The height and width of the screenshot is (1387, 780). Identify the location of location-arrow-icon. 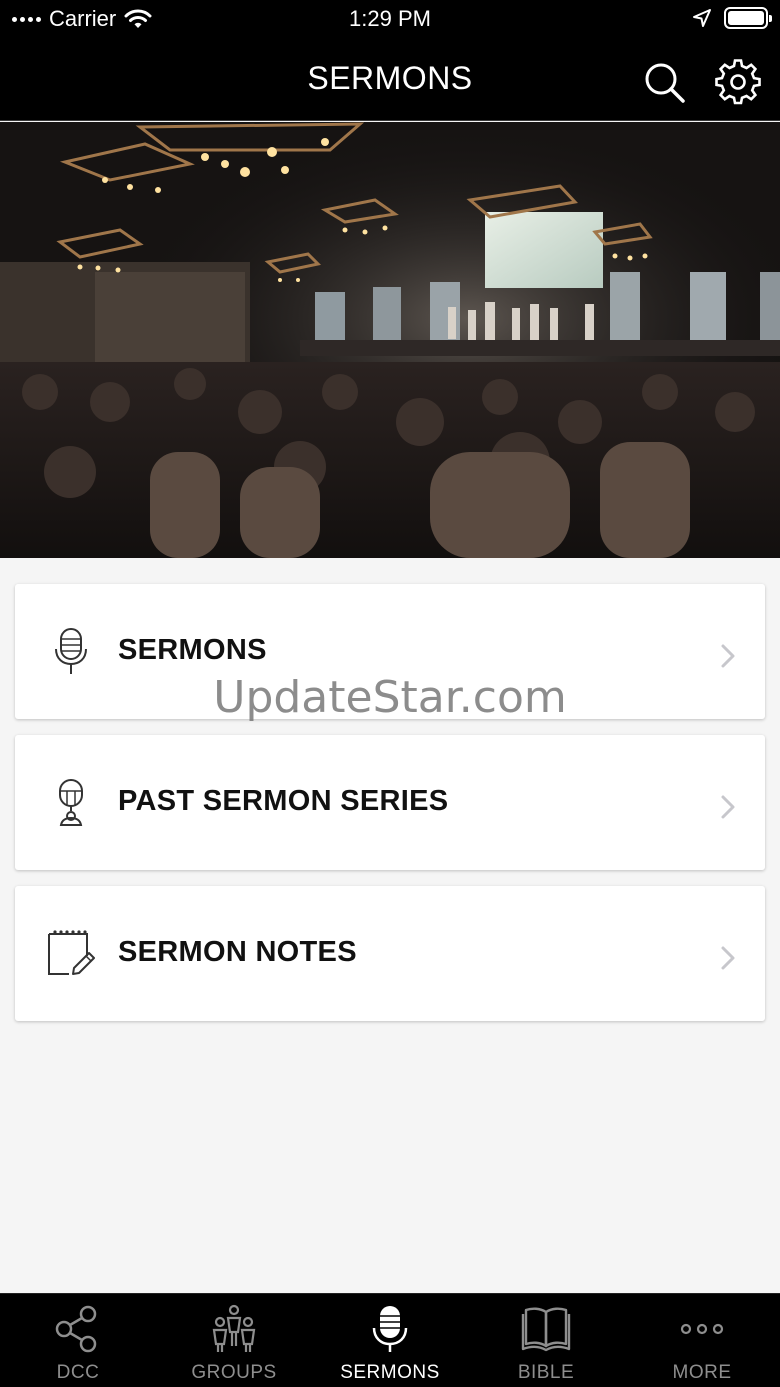
(702, 18).